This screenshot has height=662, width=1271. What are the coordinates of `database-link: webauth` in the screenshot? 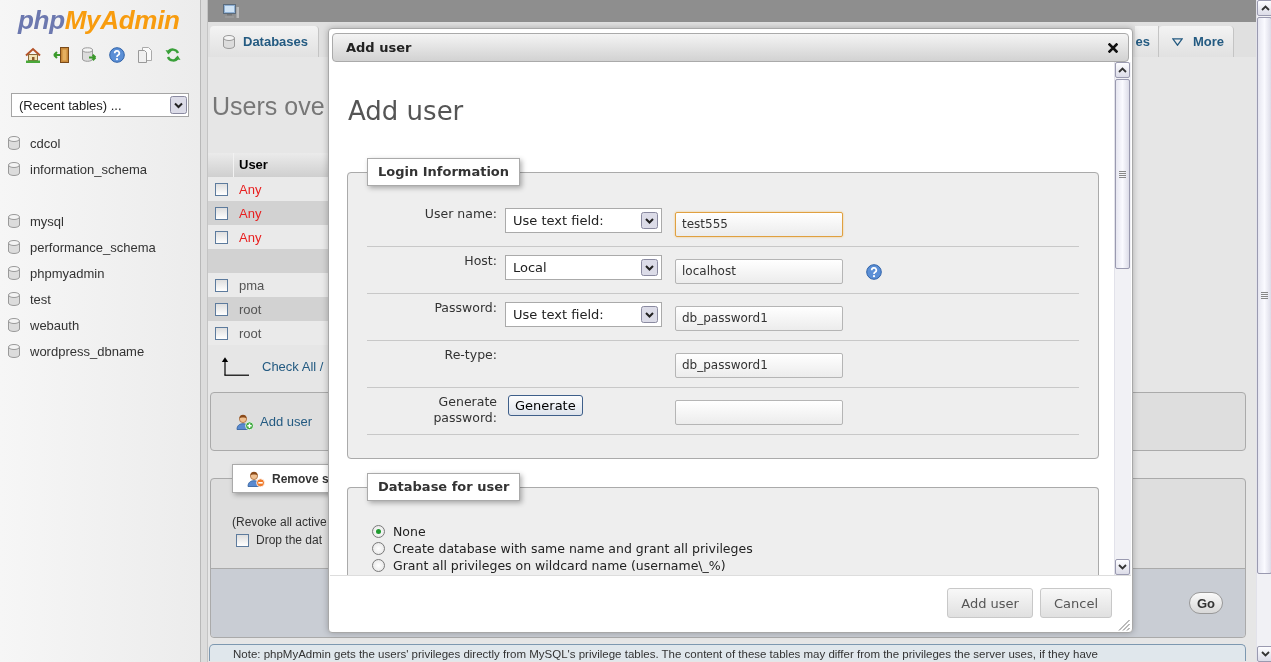 It's located at (40, 325).